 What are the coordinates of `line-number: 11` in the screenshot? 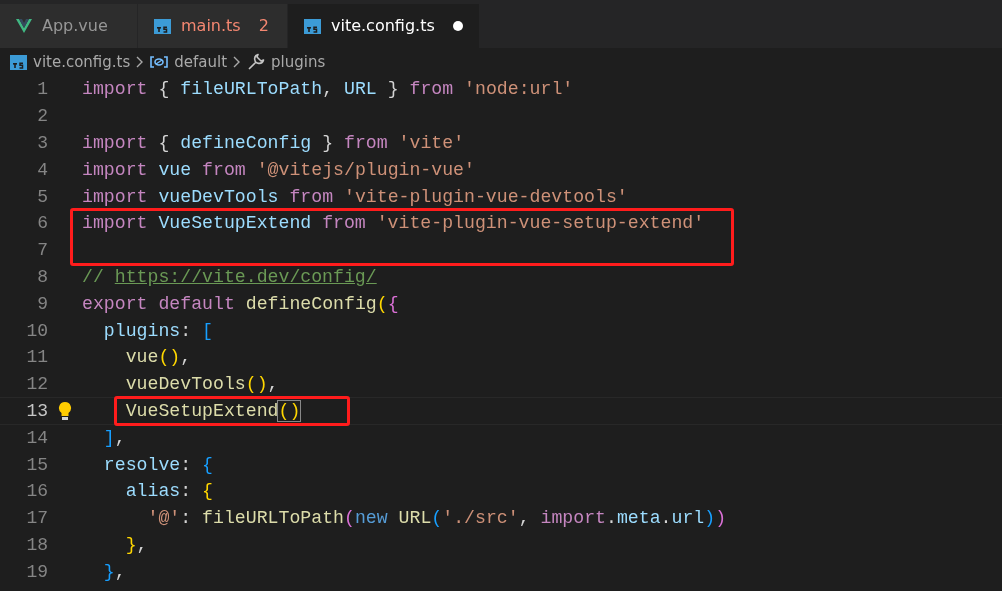 It's located at (36, 357).